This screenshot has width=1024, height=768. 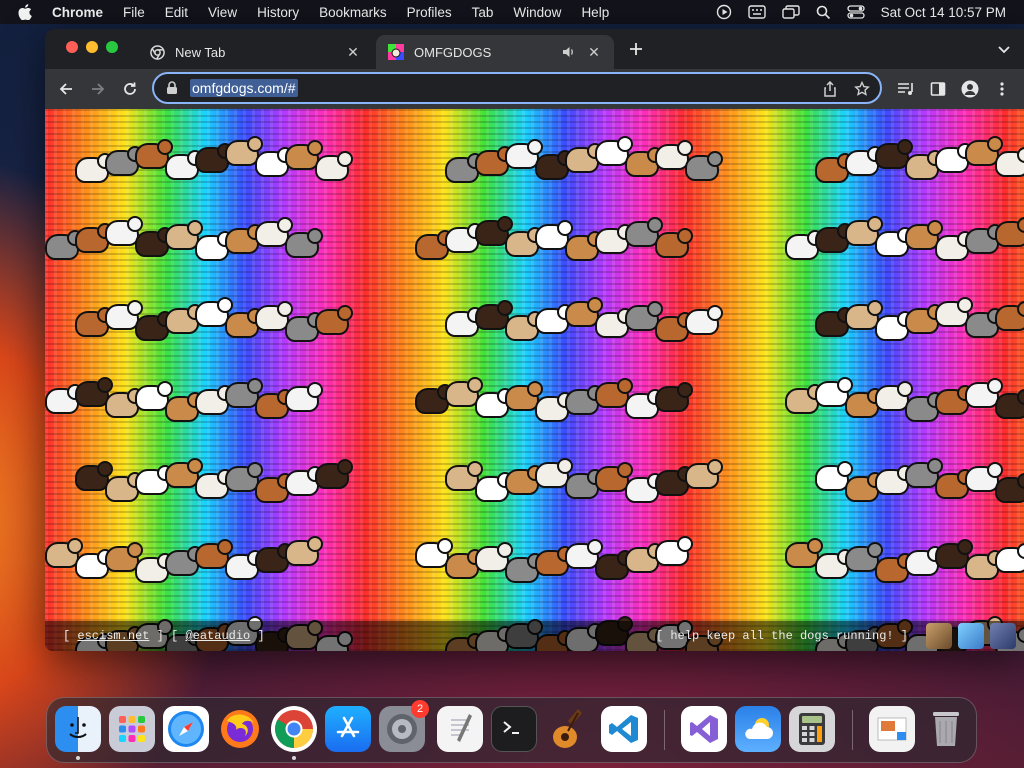 I want to click on trash-icon, so click(x=946, y=729).